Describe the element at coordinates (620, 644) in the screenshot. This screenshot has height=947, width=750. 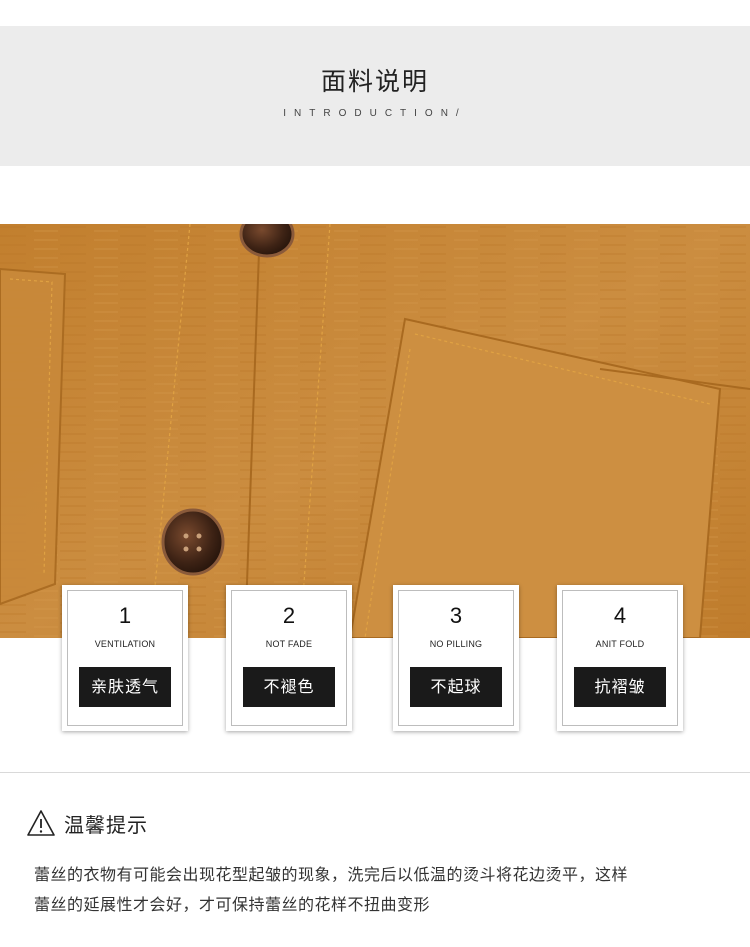
I see `feature-english-label: ANIT FOLD` at that location.